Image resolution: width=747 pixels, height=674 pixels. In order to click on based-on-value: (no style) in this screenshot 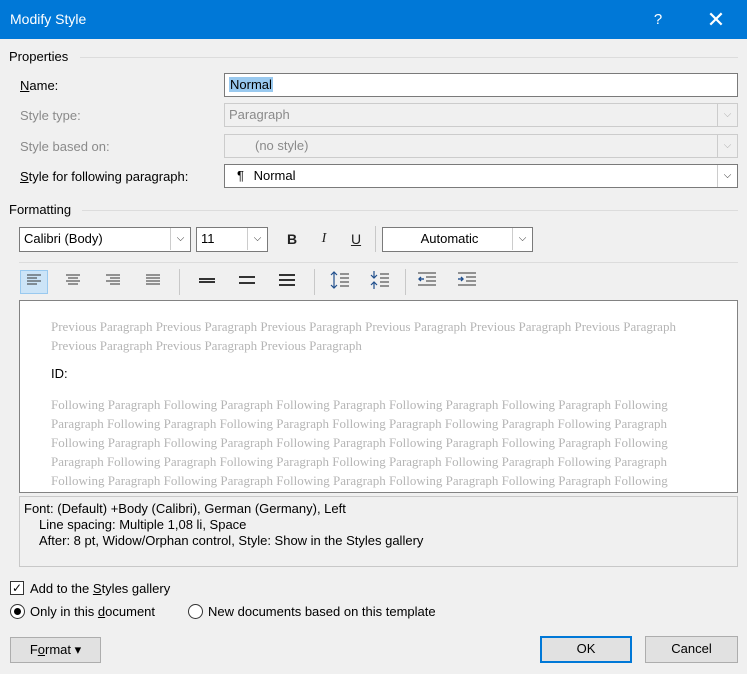, I will do `click(282, 145)`.